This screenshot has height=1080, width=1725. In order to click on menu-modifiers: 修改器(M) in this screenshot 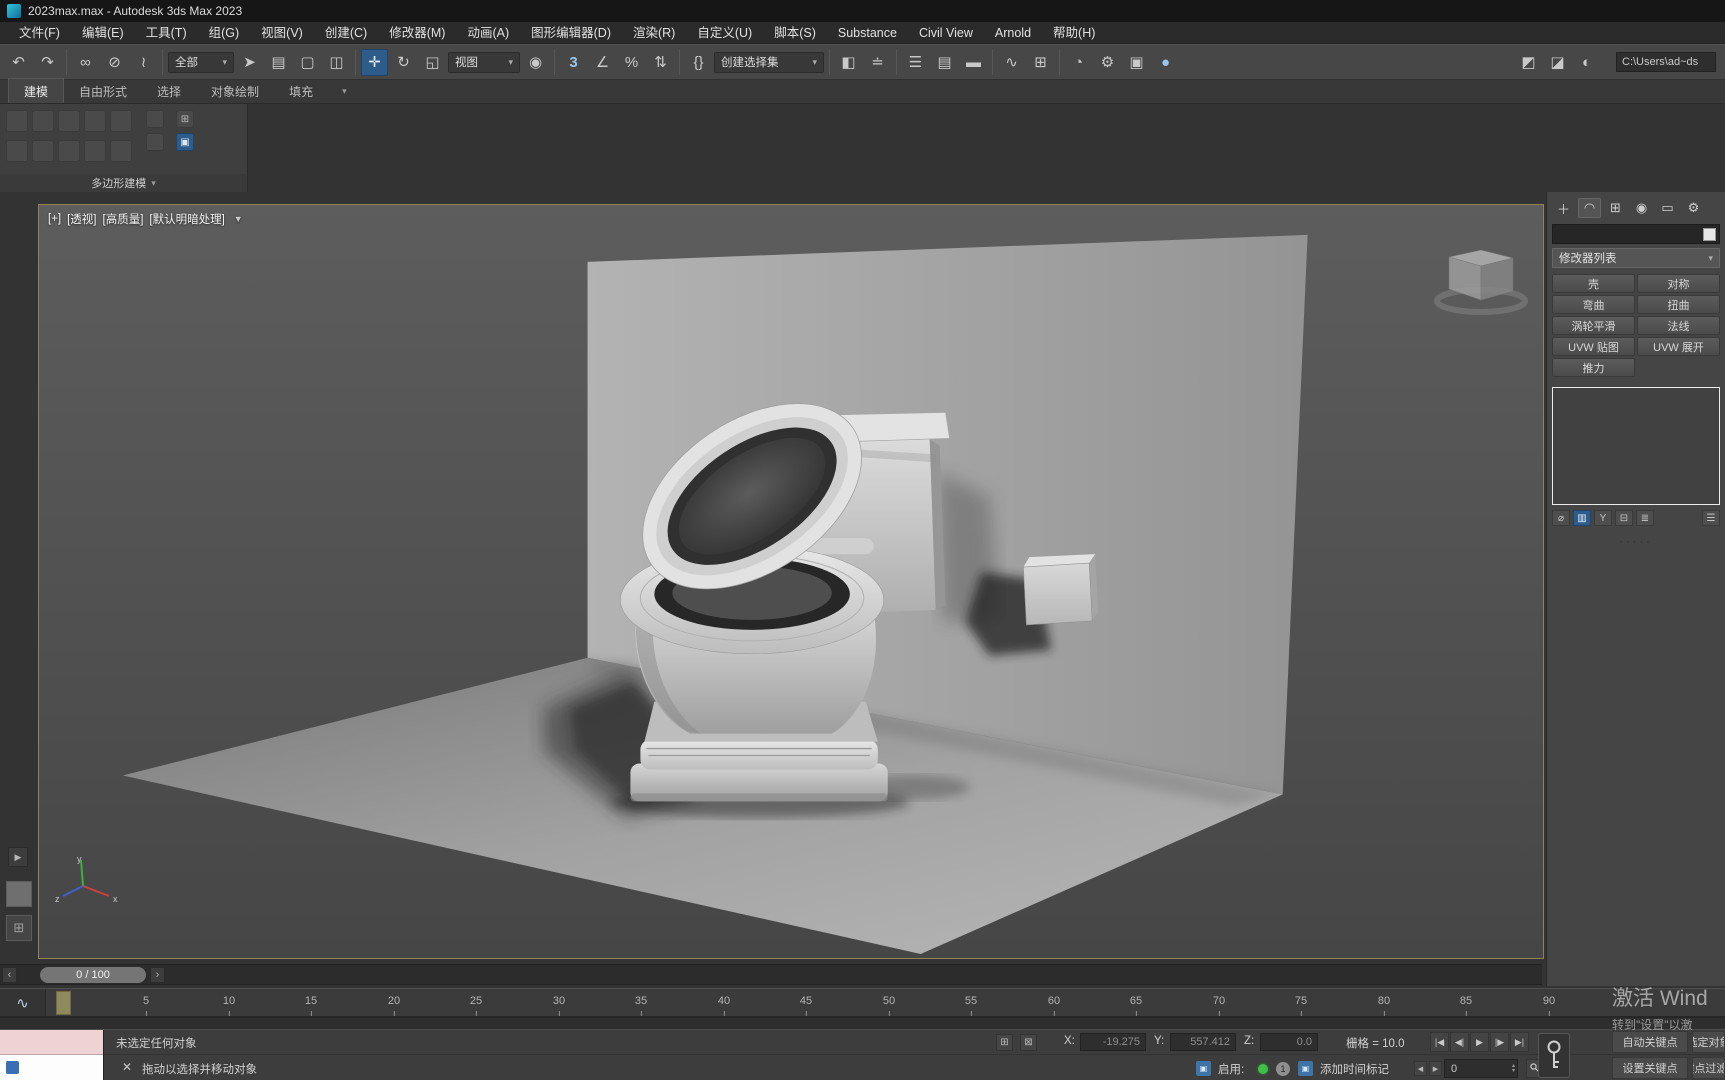, I will do `click(417, 33)`.